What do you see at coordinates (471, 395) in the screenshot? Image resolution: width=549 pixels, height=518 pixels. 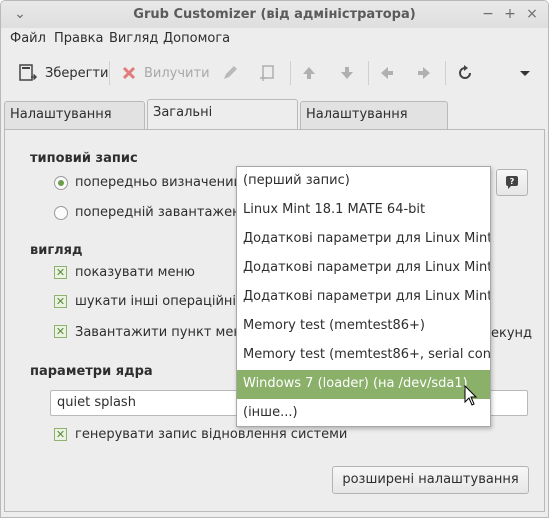 I see `mouse-cursor-icon` at bounding box center [471, 395].